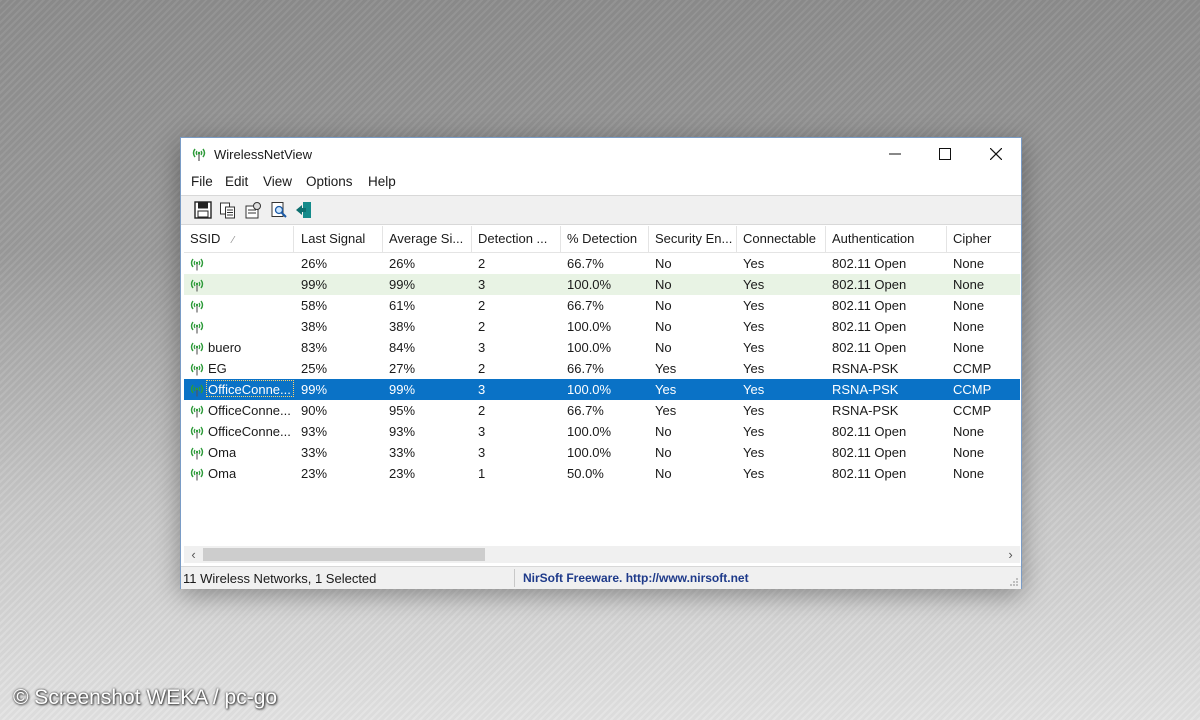 The image size is (1200, 720). Describe the element at coordinates (280, 578) in the screenshot. I see `status-count: 11 Wireless Networks, 1 Selected` at that location.